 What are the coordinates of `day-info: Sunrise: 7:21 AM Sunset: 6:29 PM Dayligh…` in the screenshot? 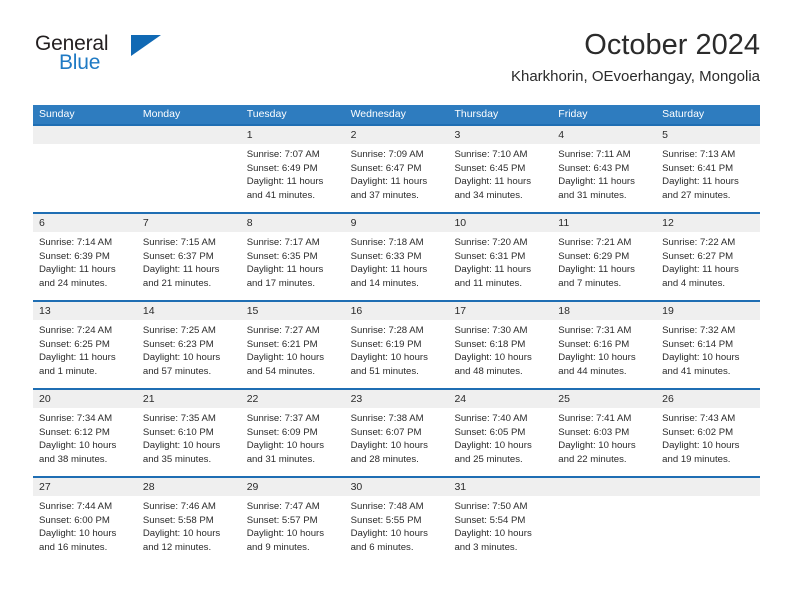 It's located at (604, 261).